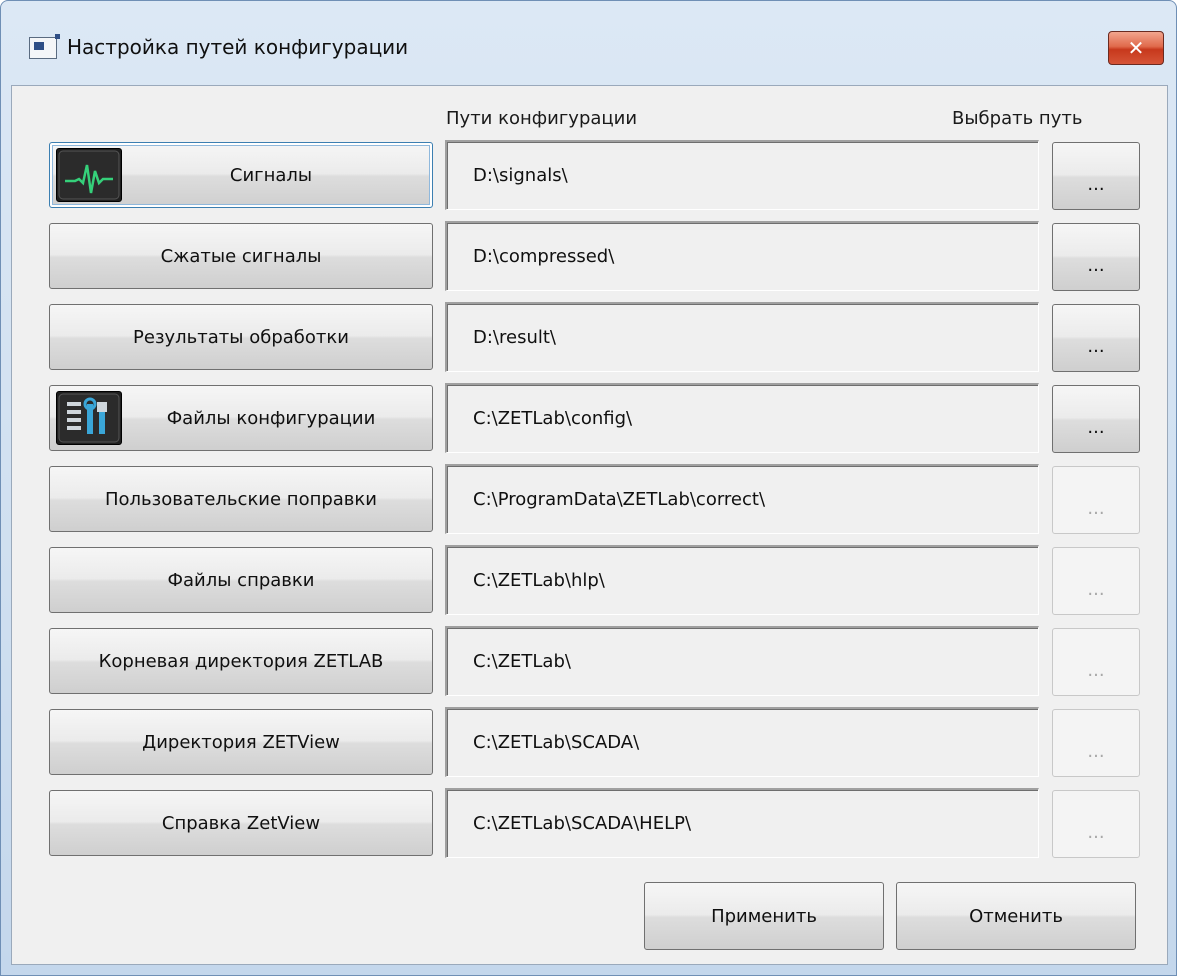 The width and height of the screenshot is (1177, 976). What do you see at coordinates (742, 823) in the screenshot?
I see `zetview-help-path-field: C:\ZETLab\SCADA\HELP\` at bounding box center [742, 823].